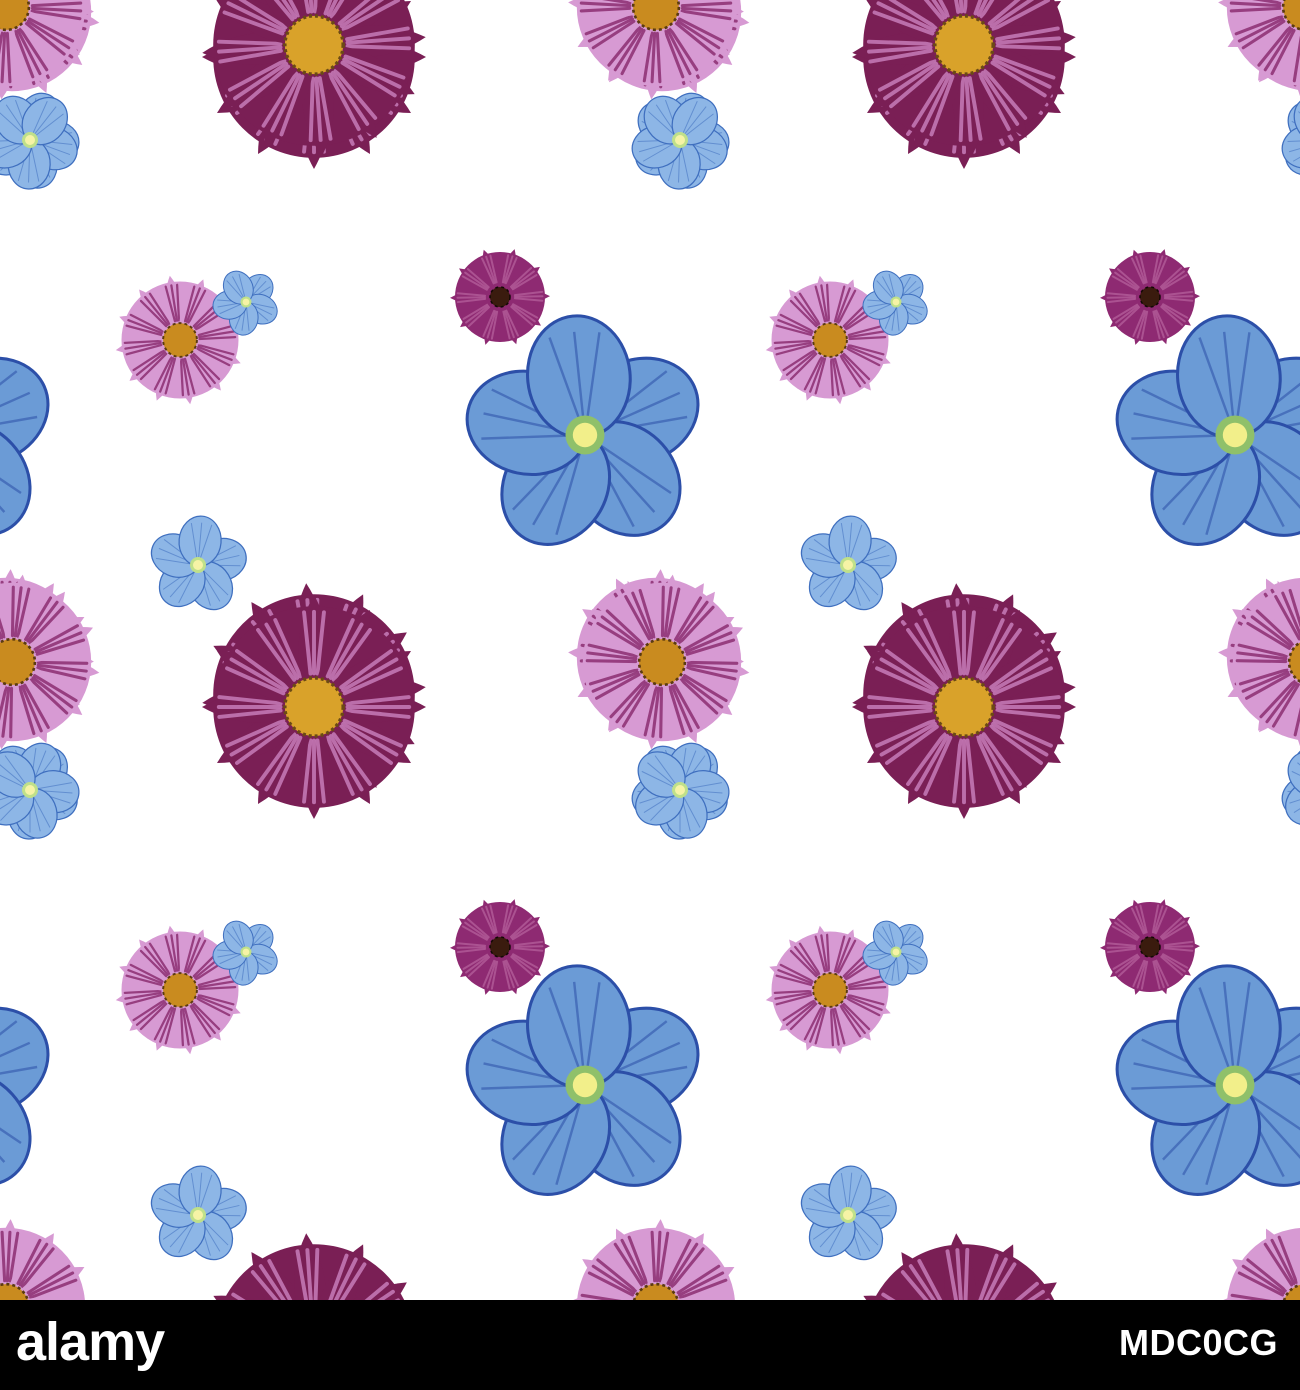  I want to click on alamy-logo-mark: alamy, so click(91, 1343).